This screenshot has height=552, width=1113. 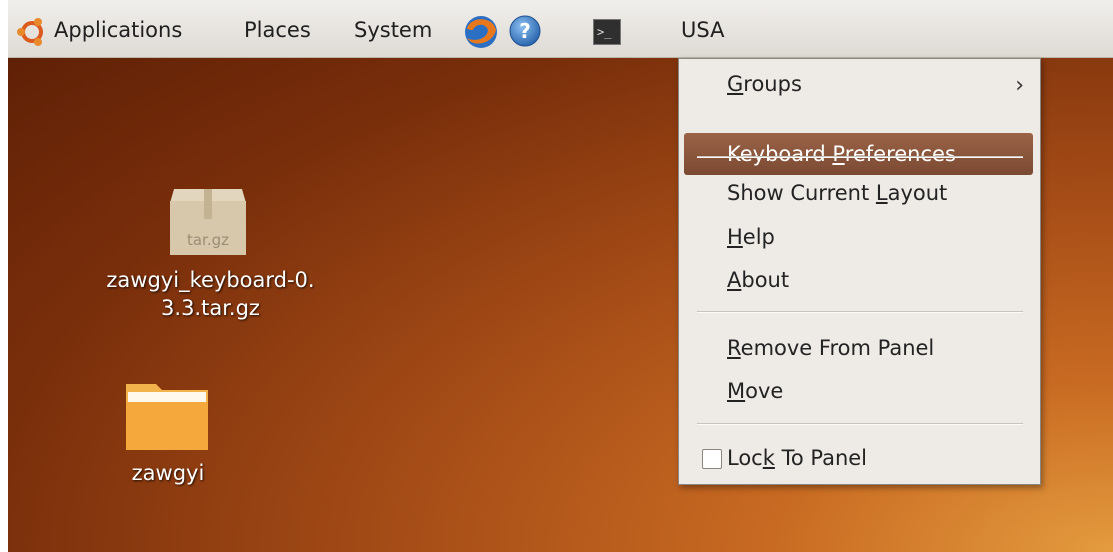 What do you see at coordinates (167, 414) in the screenshot?
I see `folder-icon` at bounding box center [167, 414].